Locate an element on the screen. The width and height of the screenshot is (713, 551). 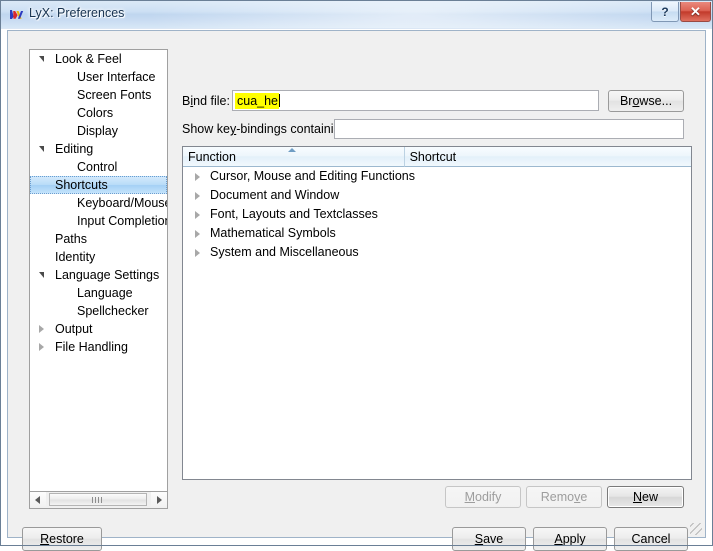
table-cell-function: Font, Layouts and Textclasses is located at coordinates (294, 214).